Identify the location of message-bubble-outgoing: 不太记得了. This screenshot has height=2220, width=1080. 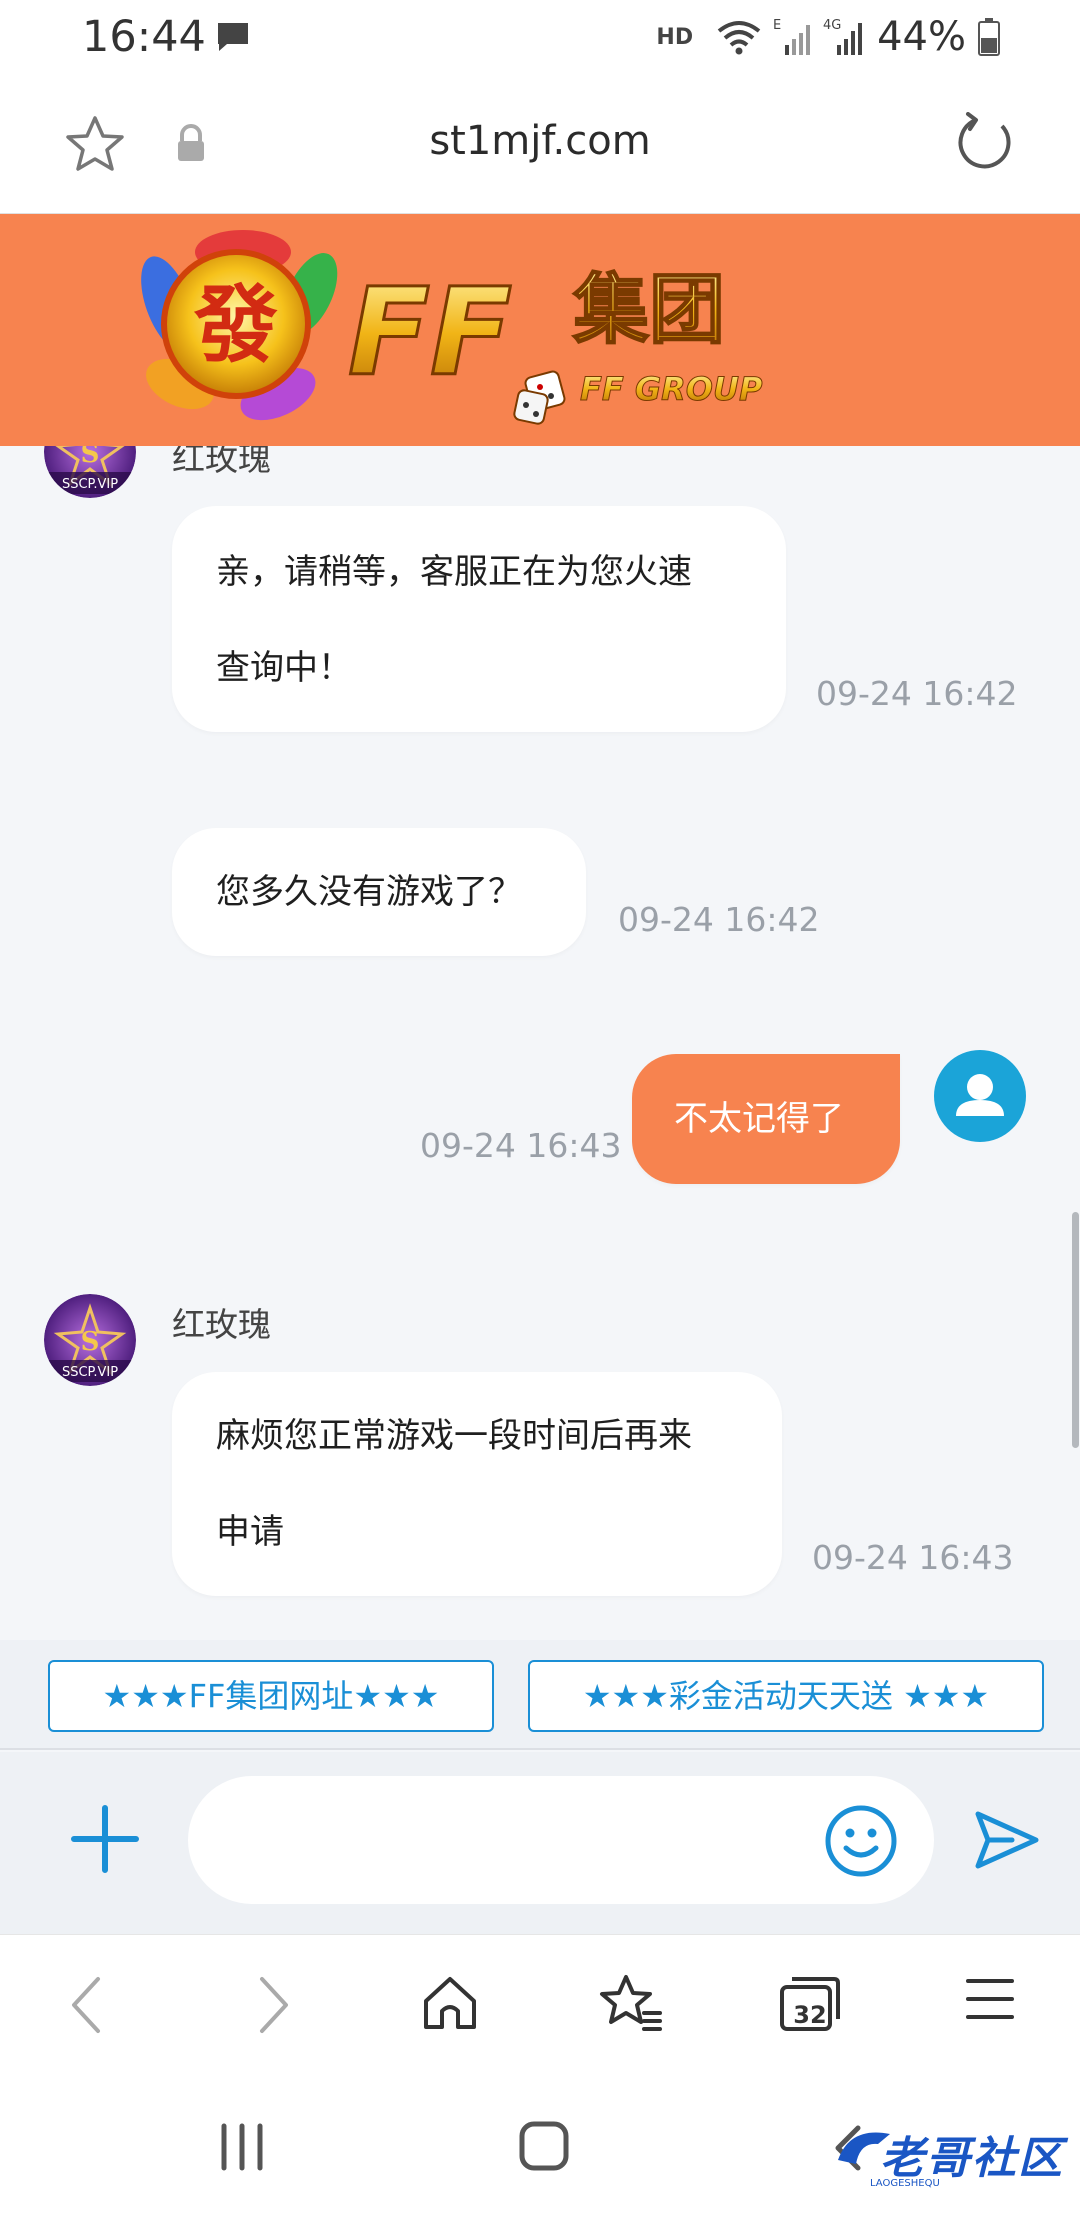
(766, 1119).